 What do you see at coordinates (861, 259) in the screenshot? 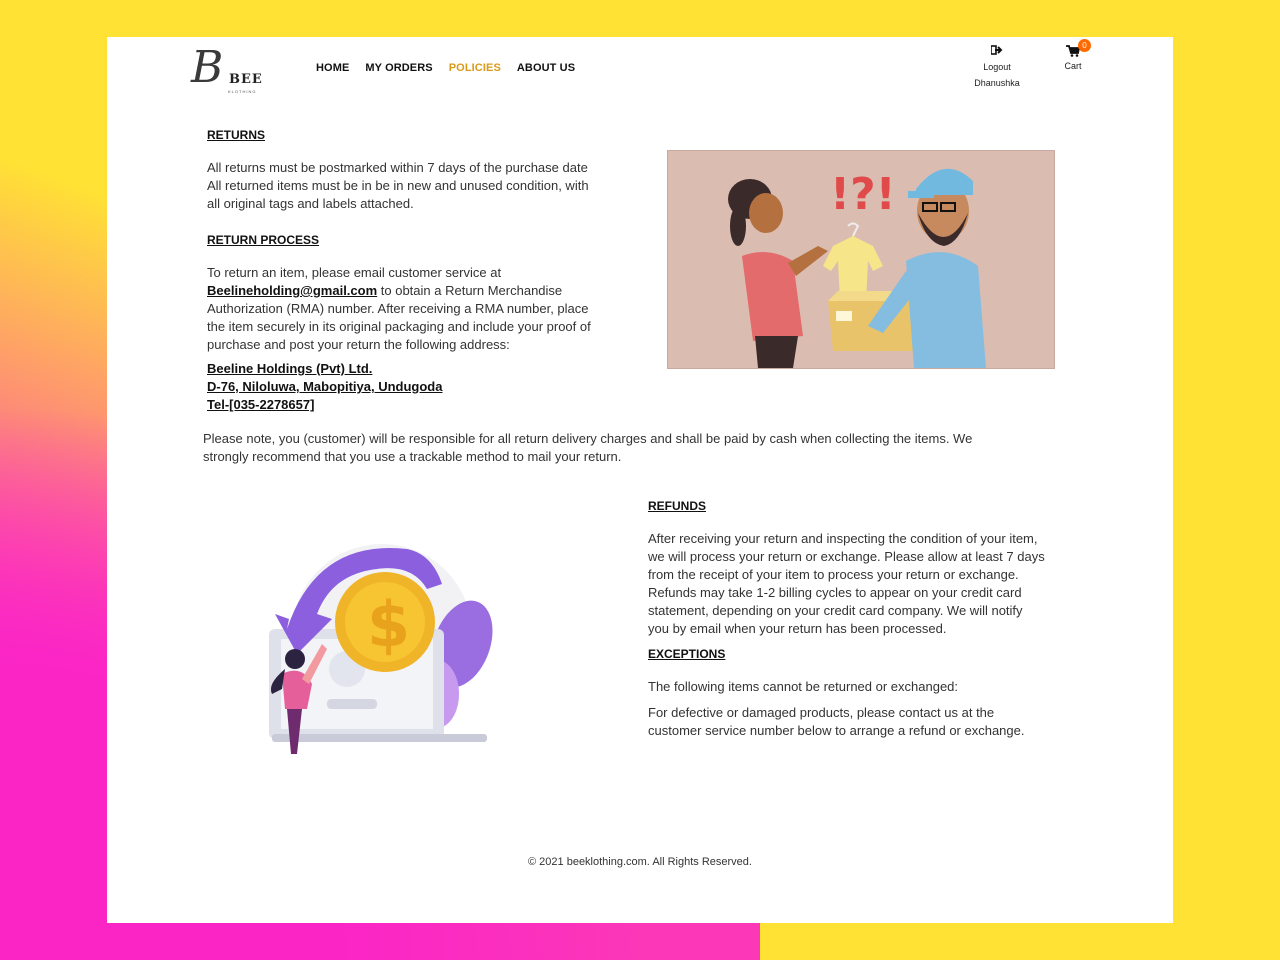
I see `return-illustration: !?!` at bounding box center [861, 259].